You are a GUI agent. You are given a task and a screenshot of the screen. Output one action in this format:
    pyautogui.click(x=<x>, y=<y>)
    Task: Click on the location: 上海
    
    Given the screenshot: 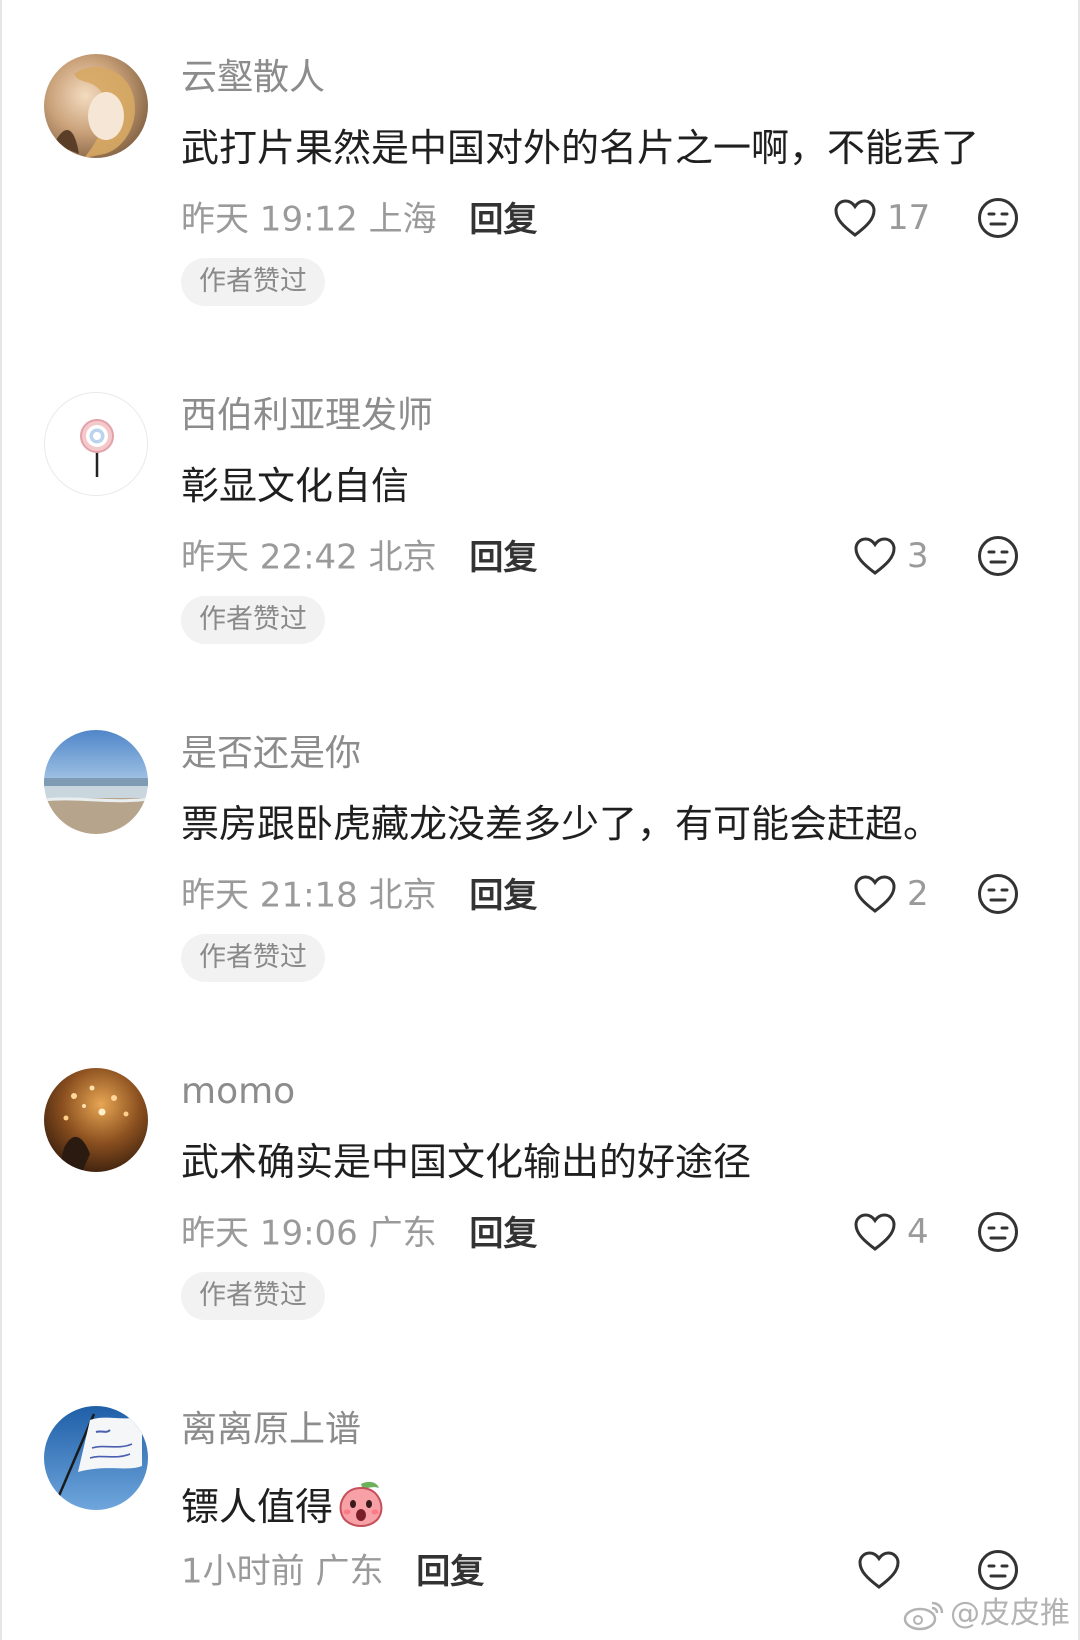 What is the action you would take?
    pyautogui.click(x=402, y=219)
    